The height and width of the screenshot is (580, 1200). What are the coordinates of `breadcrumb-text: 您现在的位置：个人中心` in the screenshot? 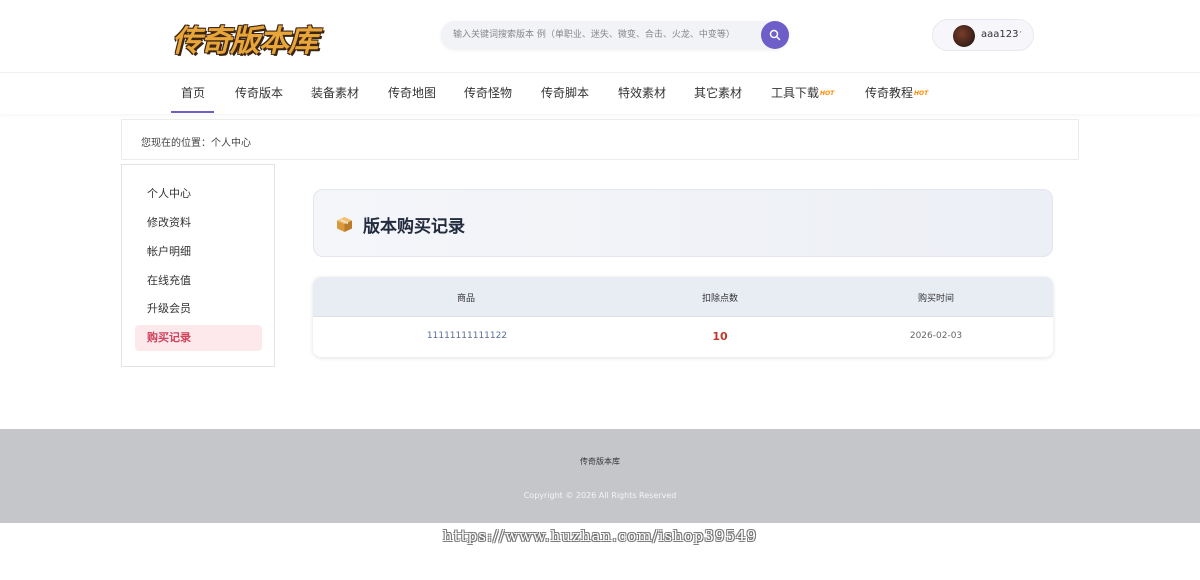 It's located at (196, 143).